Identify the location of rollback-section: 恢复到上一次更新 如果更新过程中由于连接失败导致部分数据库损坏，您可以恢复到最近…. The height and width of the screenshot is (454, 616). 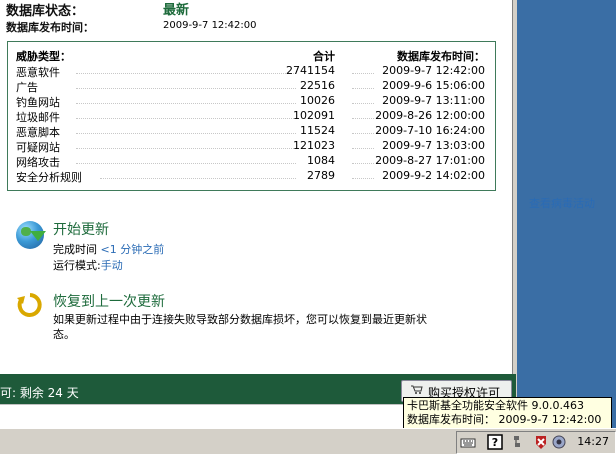
(256, 316).